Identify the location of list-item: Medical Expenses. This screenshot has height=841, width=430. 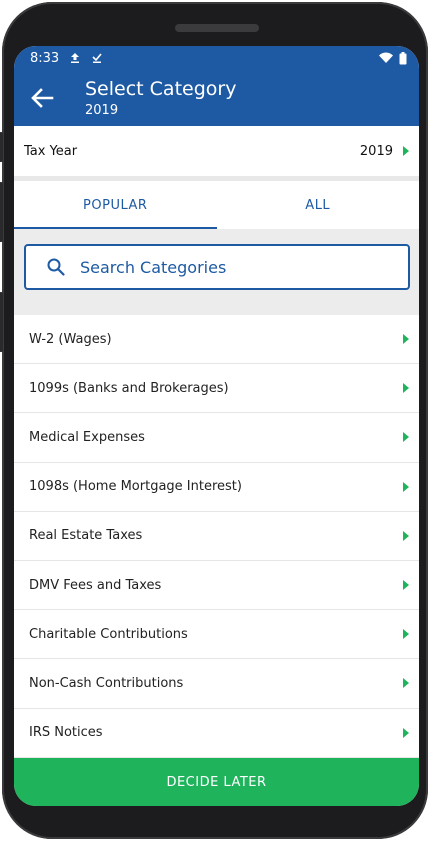
(216, 438).